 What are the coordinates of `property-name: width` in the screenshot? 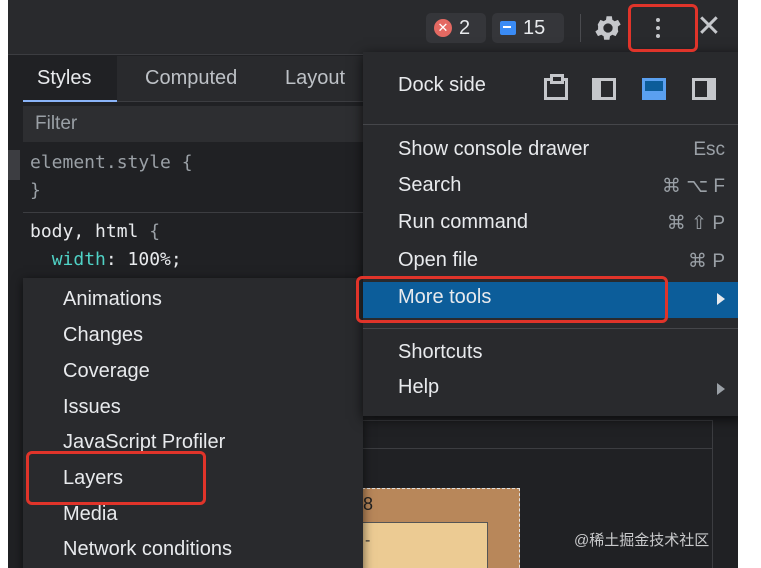 It's located at (79, 259).